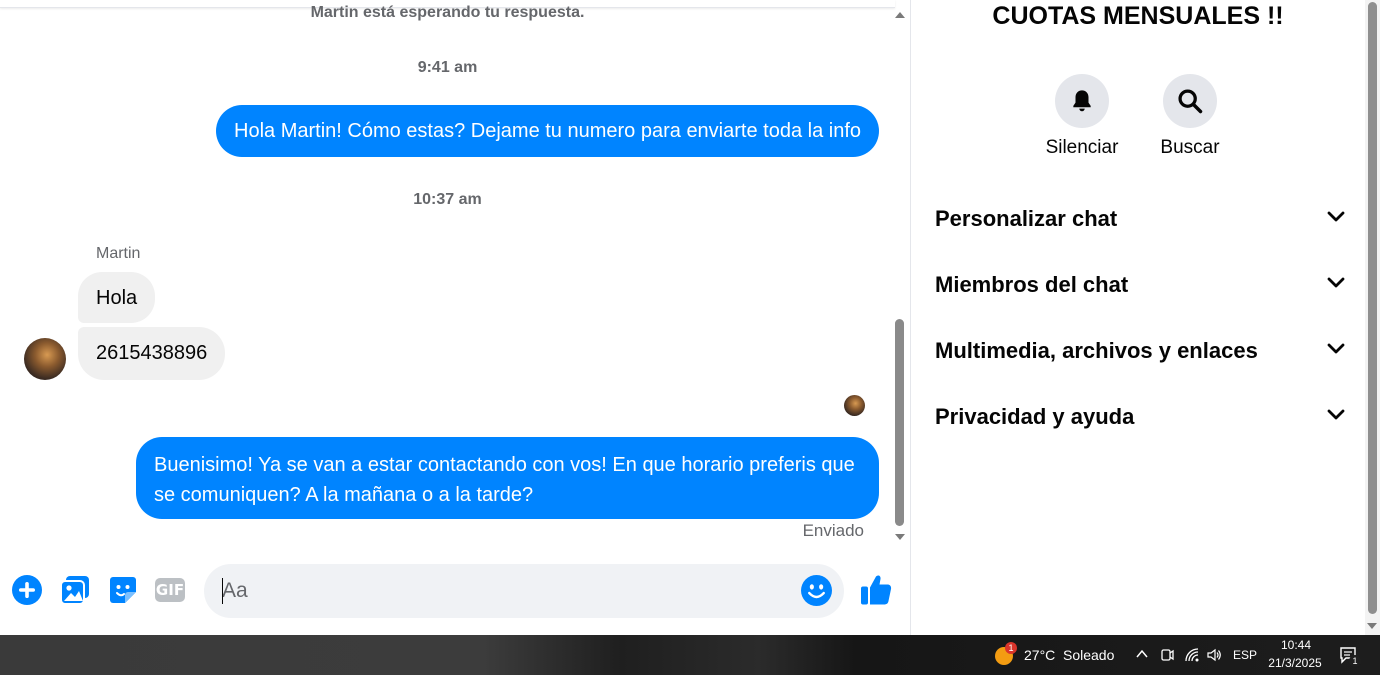  I want to click on clock-date: 21/3/2025, so click(1295, 663).